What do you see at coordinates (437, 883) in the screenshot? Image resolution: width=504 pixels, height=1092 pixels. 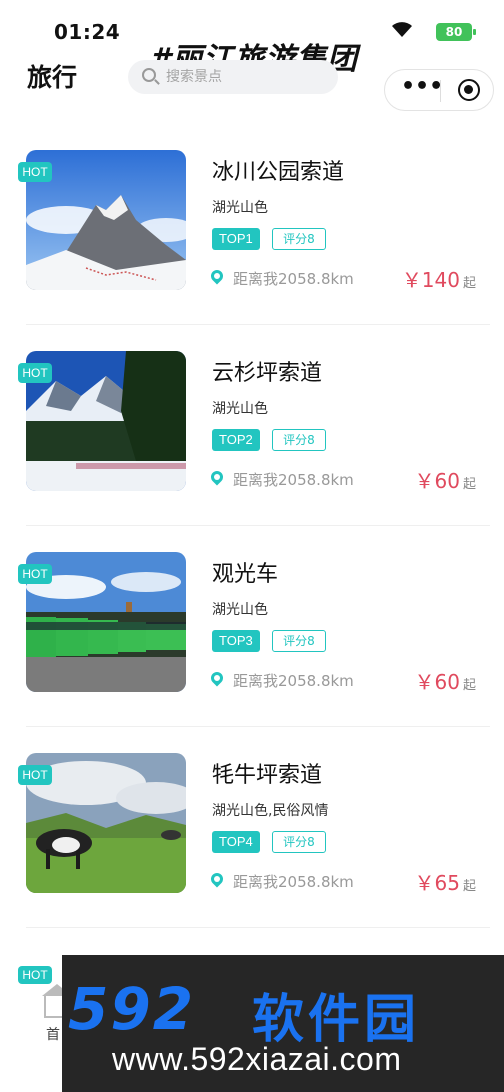 I see `item-price: ￥65` at bounding box center [437, 883].